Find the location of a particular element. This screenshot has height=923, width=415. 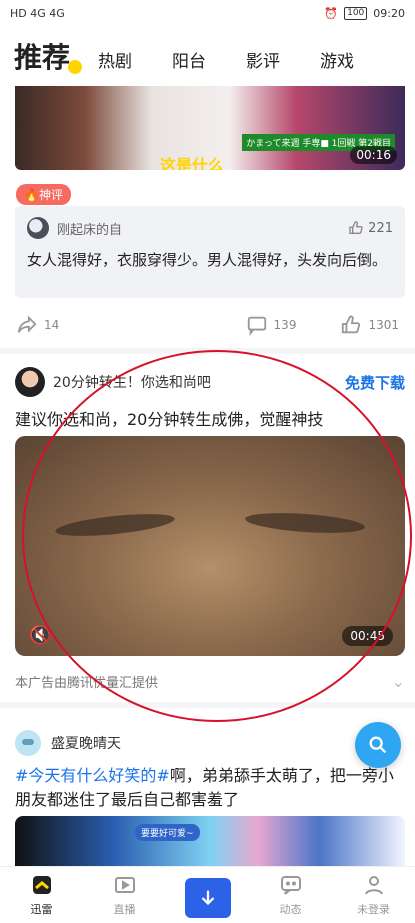

video-card-1: かまって来週 手専■ 1回戦 第2戦目 这是什么 00:16 is located at coordinates (210, 128).